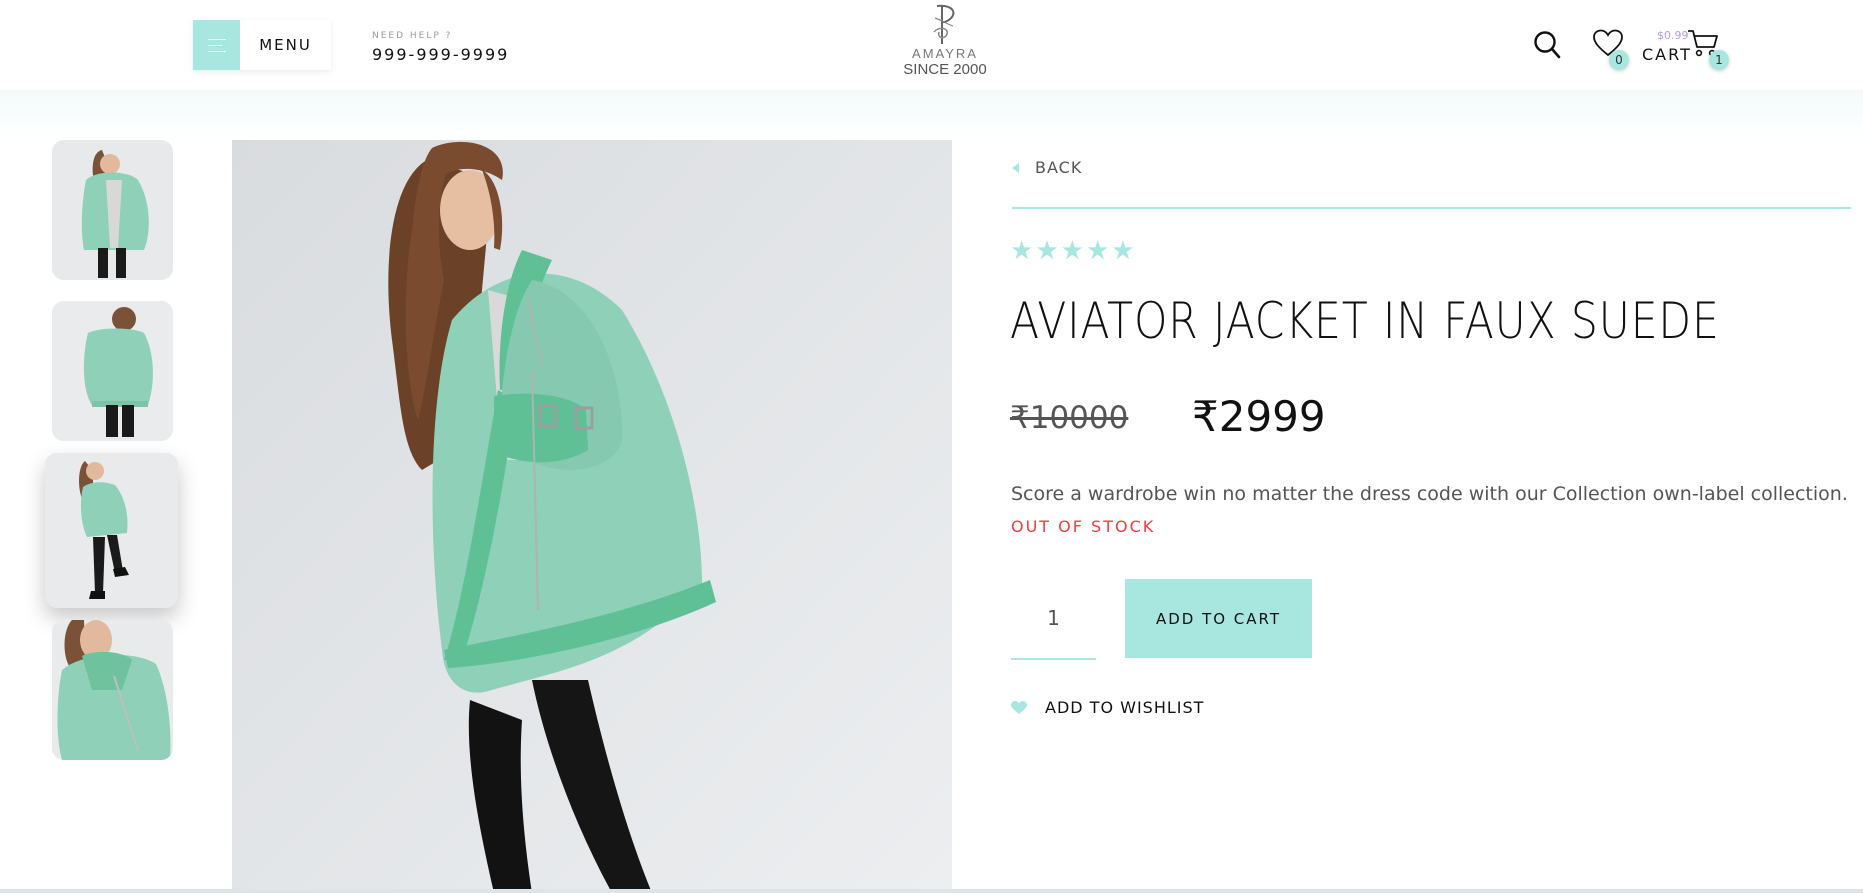 The image size is (1863, 893). What do you see at coordinates (1053, 619) in the screenshot?
I see `quantity-input` at bounding box center [1053, 619].